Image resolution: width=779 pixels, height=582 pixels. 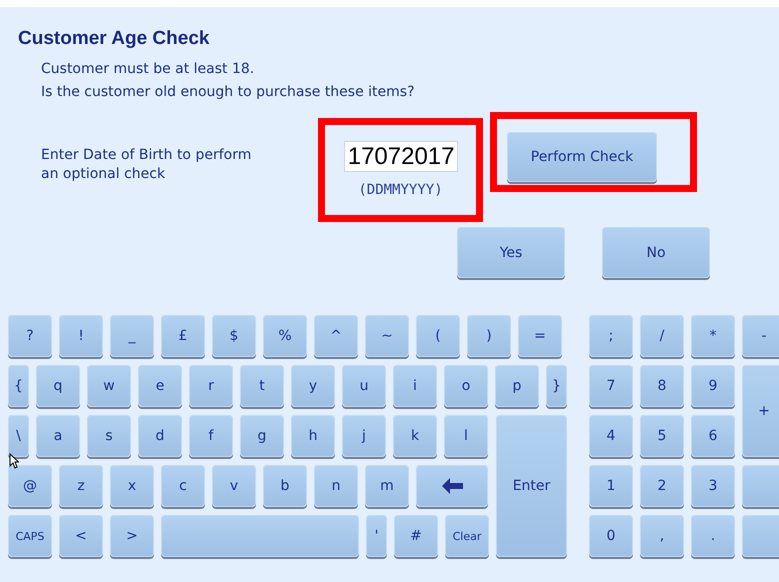 What do you see at coordinates (662, 536) in the screenshot?
I see `numpad-key: ,` at bounding box center [662, 536].